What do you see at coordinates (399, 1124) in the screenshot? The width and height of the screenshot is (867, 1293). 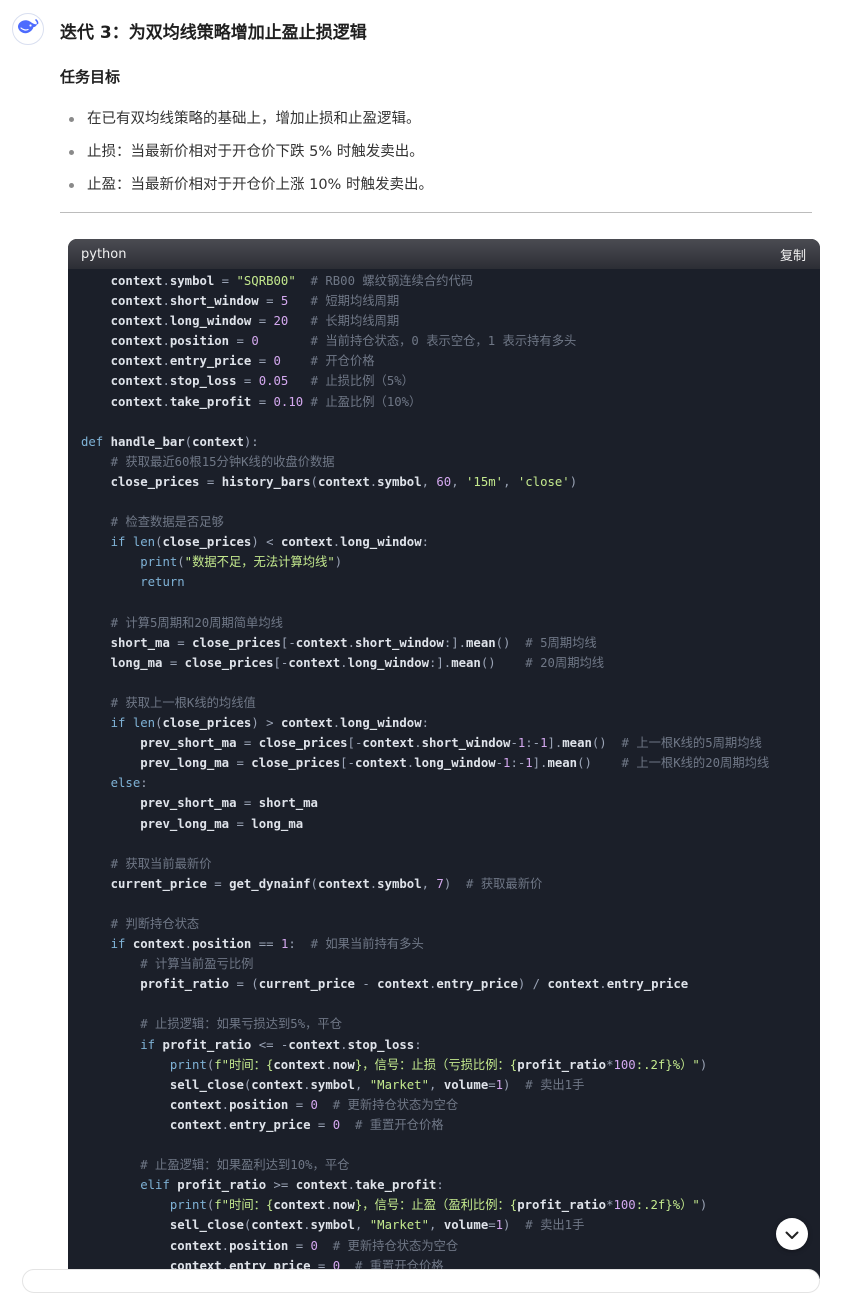 I see `code-token: # 重置开仓价格` at bounding box center [399, 1124].